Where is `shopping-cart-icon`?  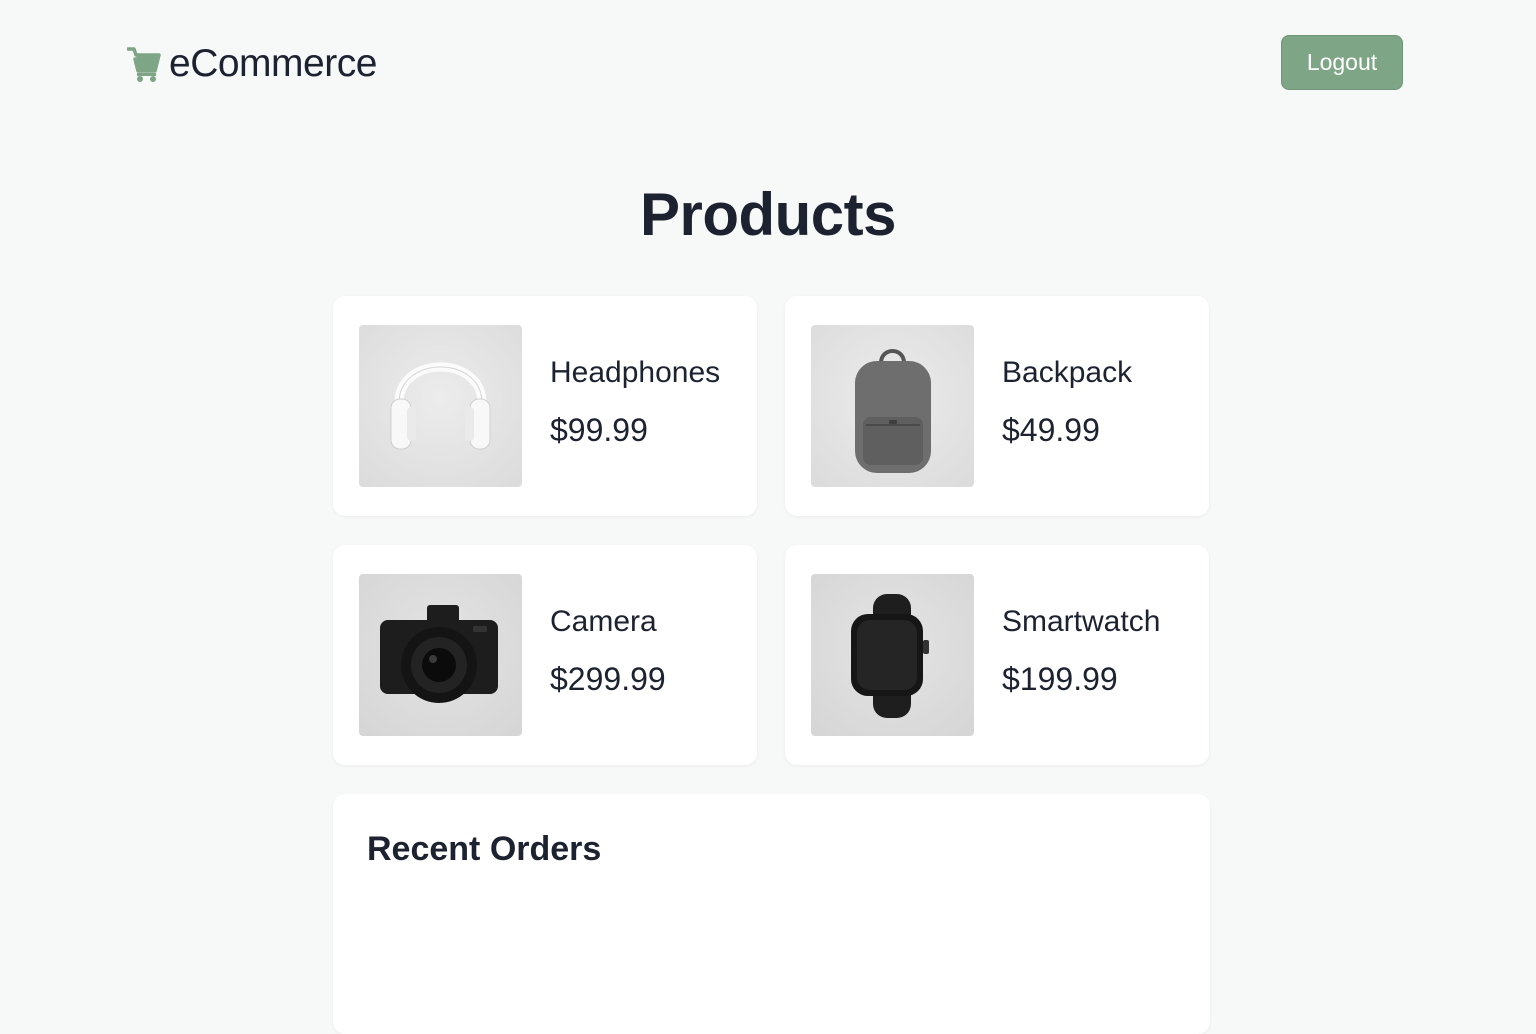 shopping-cart-icon is located at coordinates (144, 64).